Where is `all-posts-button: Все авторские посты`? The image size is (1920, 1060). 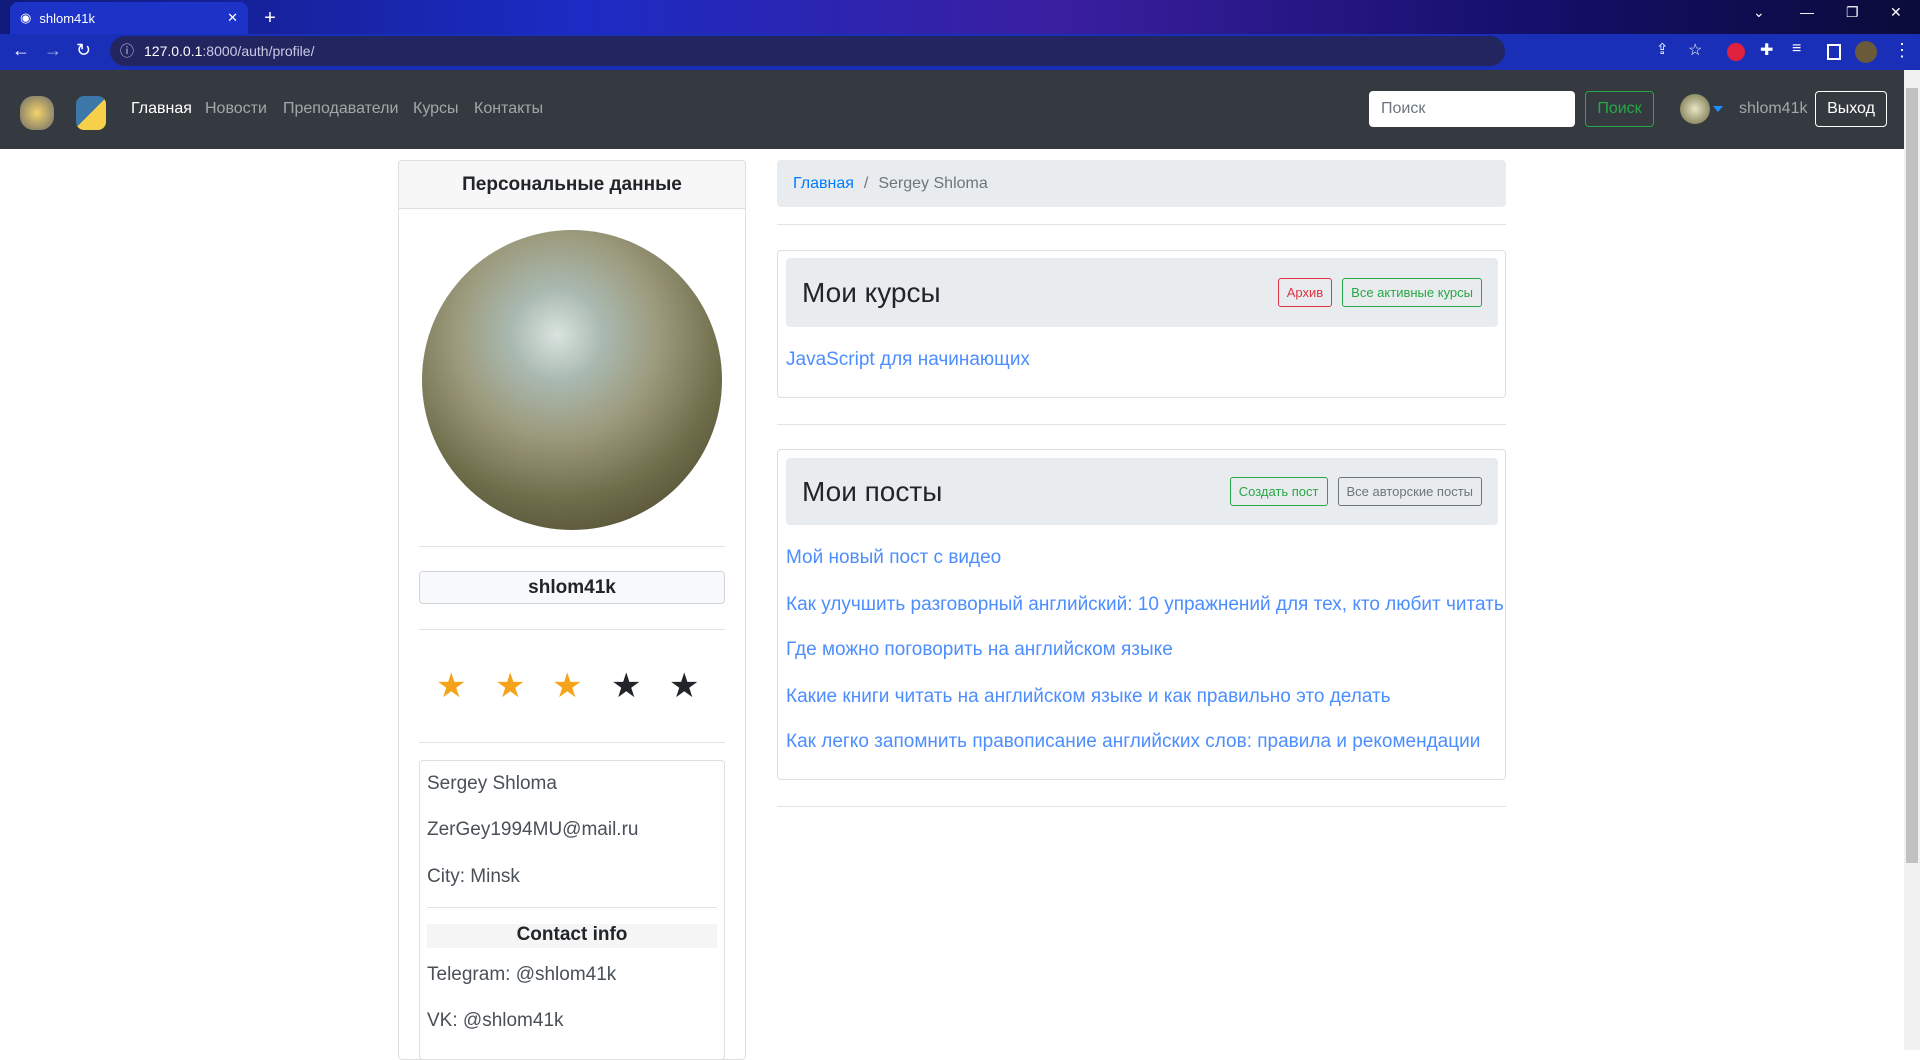
all-posts-button: Все авторские посты is located at coordinates (1409, 491).